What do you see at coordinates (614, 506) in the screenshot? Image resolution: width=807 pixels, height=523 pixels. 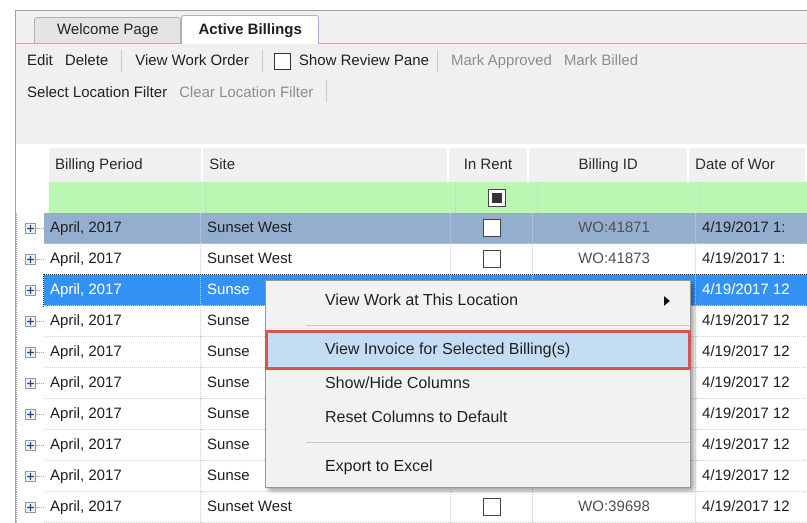 I see `table-cell-text: WO:39698` at bounding box center [614, 506].